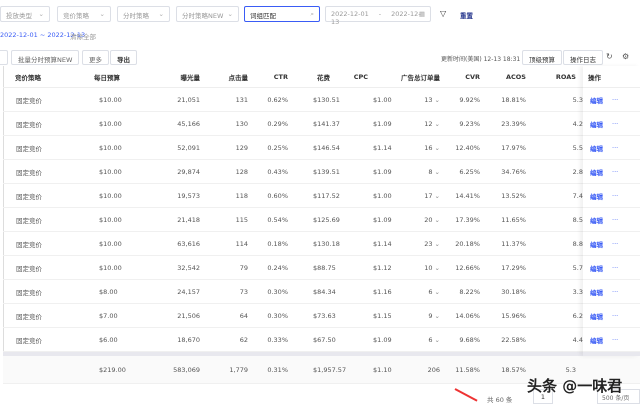 The width and height of the screenshot is (640, 409). What do you see at coordinates (500, 400) in the screenshot?
I see `pagination-total: 共 60 条` at bounding box center [500, 400].